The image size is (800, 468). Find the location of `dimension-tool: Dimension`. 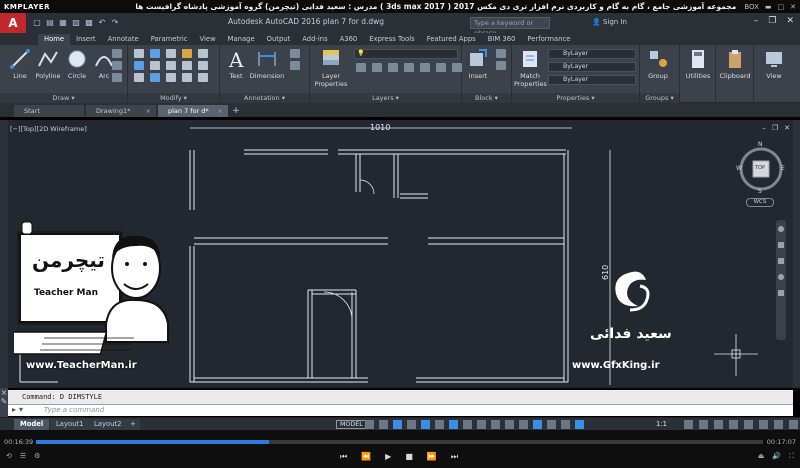

dimension-tool: Dimension is located at coordinates (267, 64).